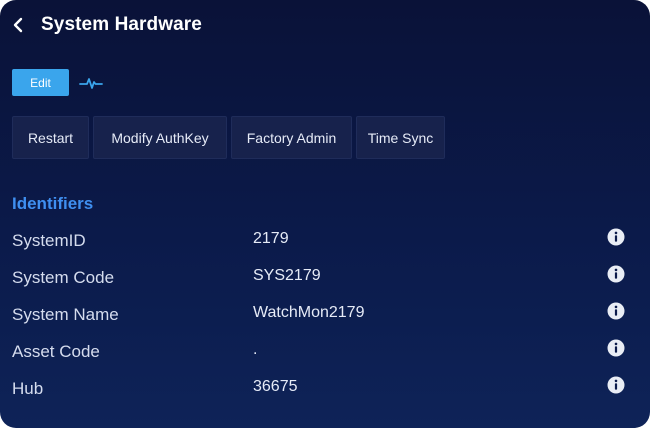  I want to click on pulse-icon, so click(91, 83).